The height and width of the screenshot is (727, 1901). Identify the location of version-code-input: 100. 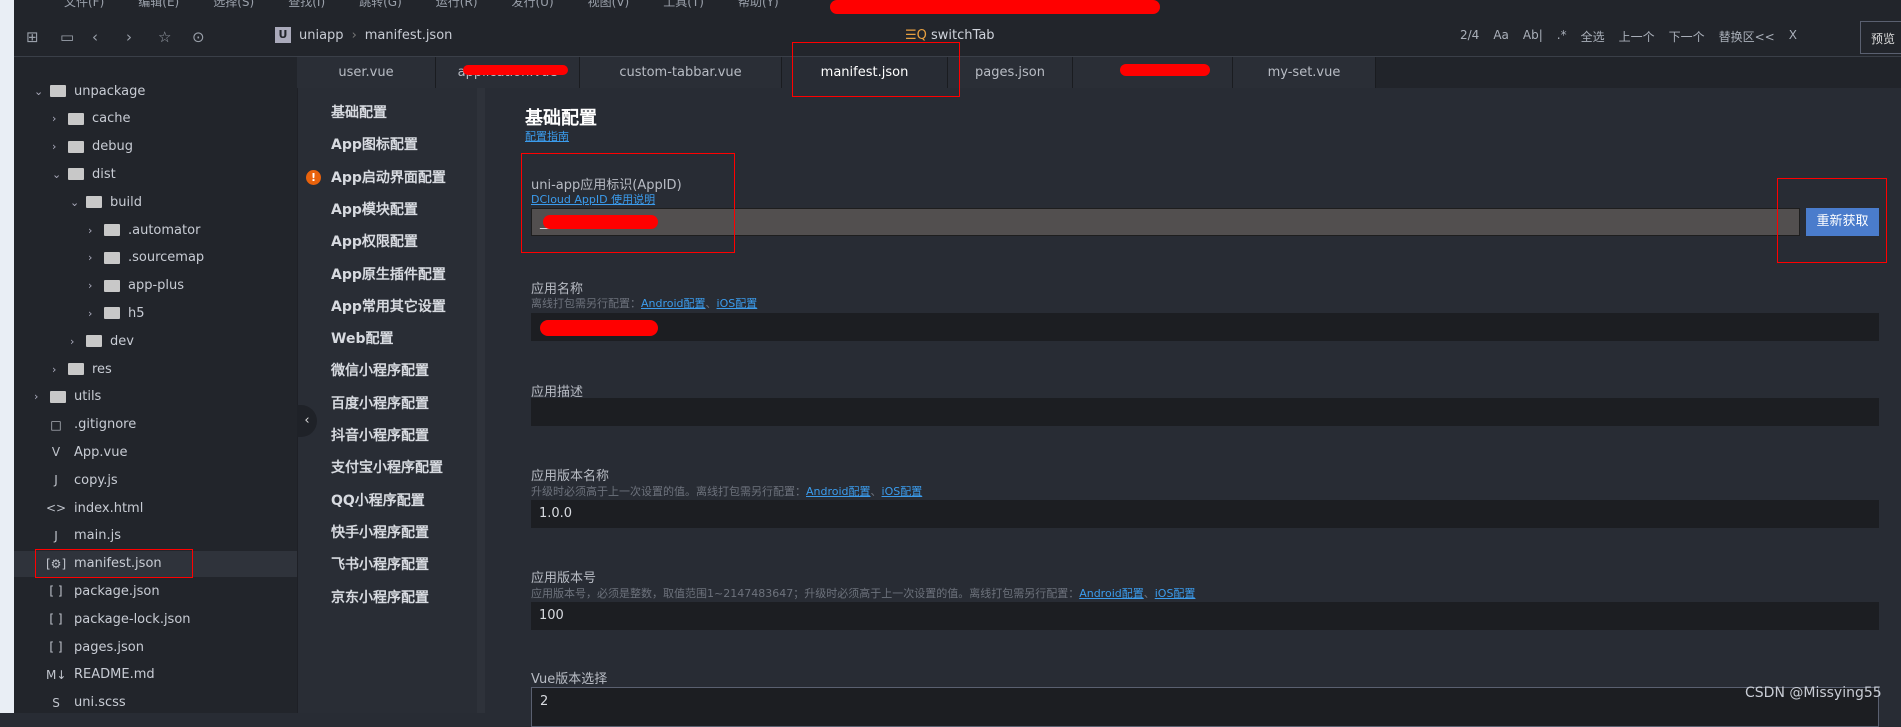
(1205, 616).